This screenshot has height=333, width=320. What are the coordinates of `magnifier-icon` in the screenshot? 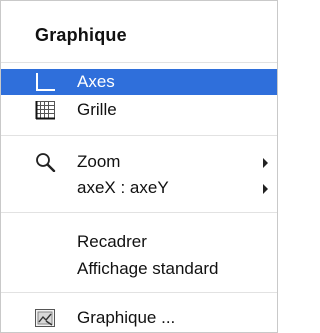 It's located at (45, 162).